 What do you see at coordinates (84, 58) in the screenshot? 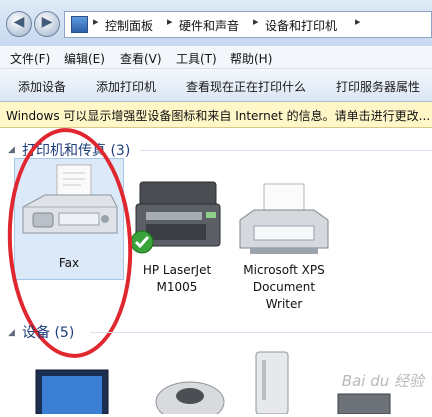
I see `menu-edit: 编辑(E)` at bounding box center [84, 58].